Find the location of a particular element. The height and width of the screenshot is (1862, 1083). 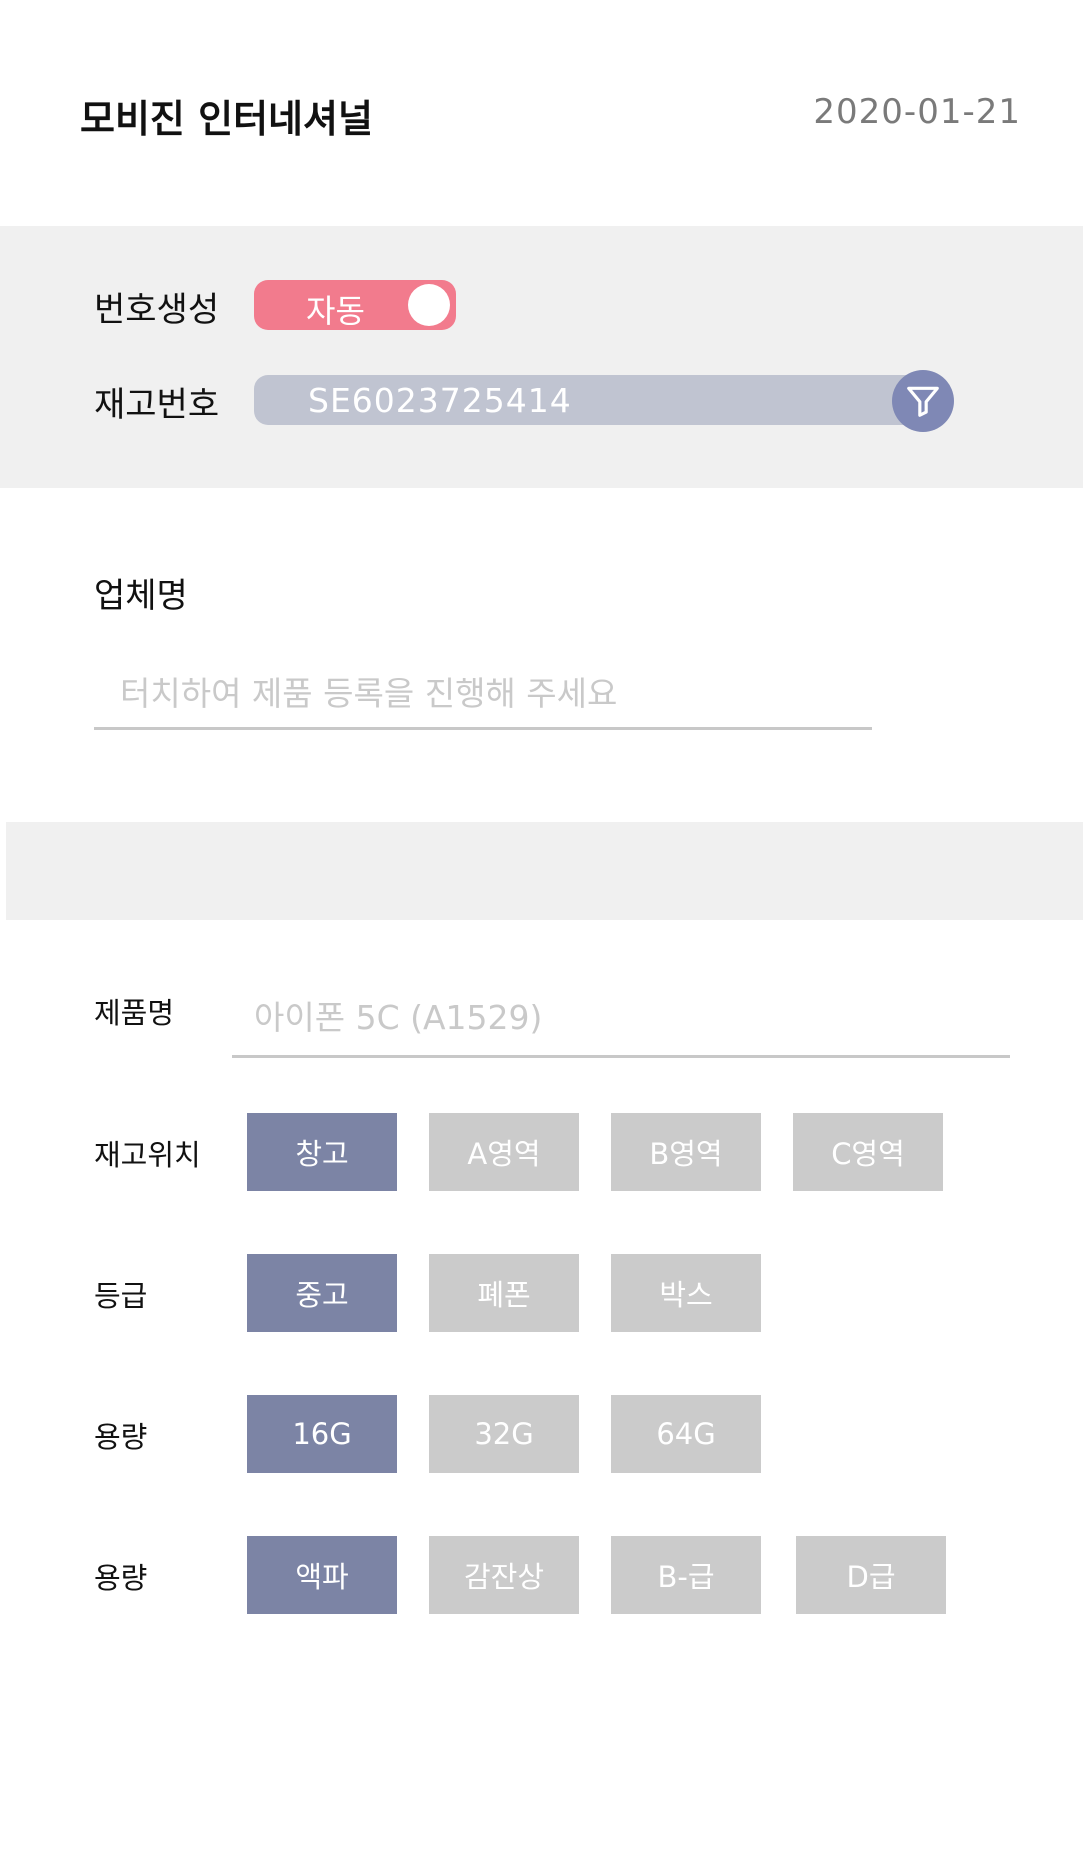

condition-chip: D급 is located at coordinates (871, 1575).